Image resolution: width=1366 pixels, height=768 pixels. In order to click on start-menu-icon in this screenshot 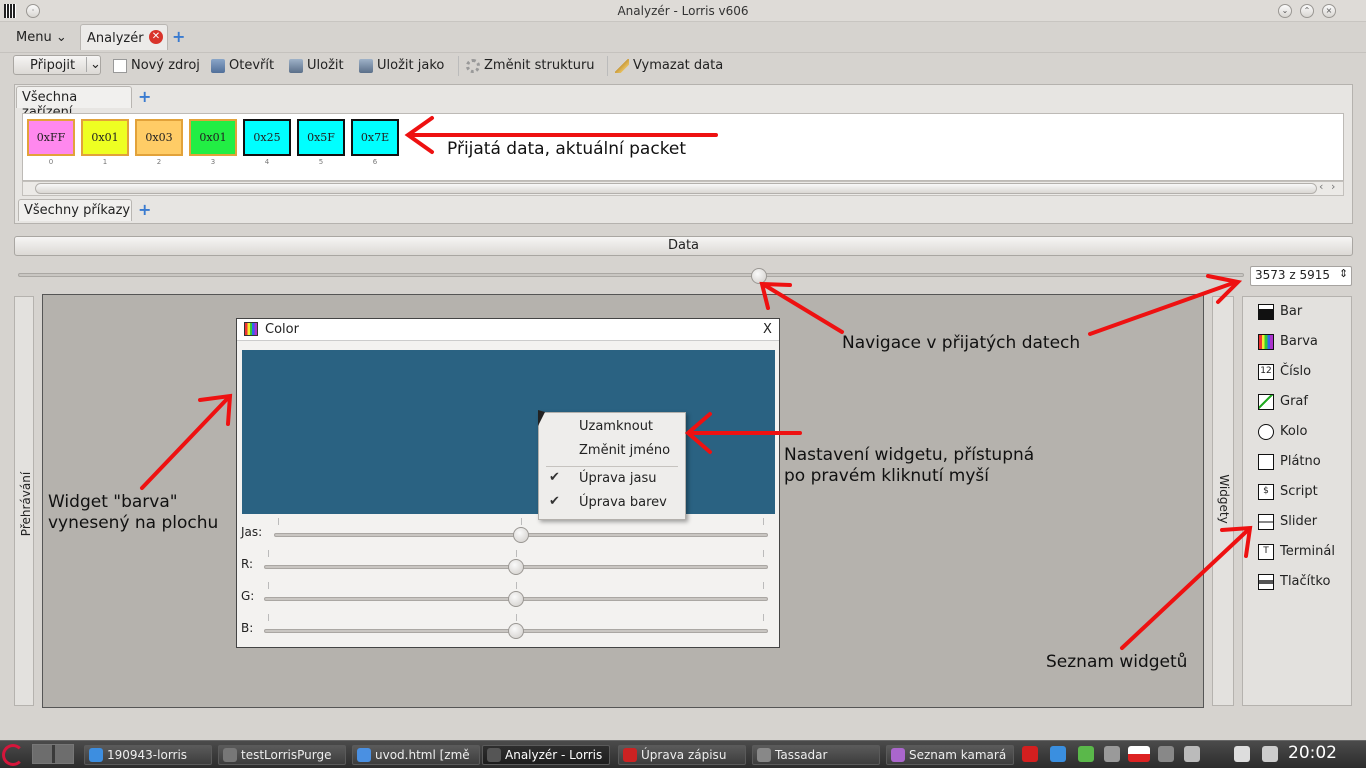, I will do `click(13, 755)`.